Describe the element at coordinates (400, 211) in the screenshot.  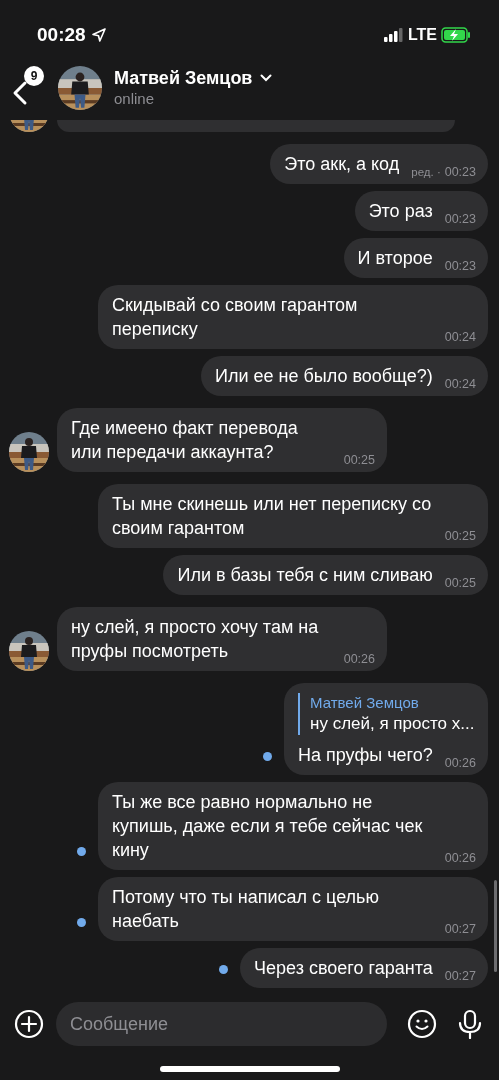
I see `message-text: Это раз` at that location.